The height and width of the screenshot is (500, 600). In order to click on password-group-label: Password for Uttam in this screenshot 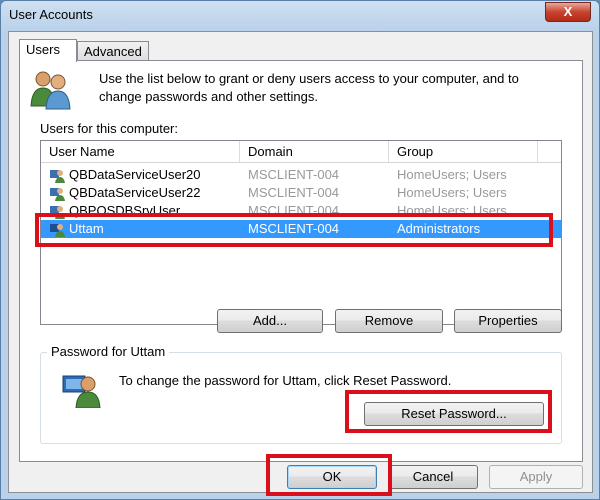, I will do `click(108, 351)`.